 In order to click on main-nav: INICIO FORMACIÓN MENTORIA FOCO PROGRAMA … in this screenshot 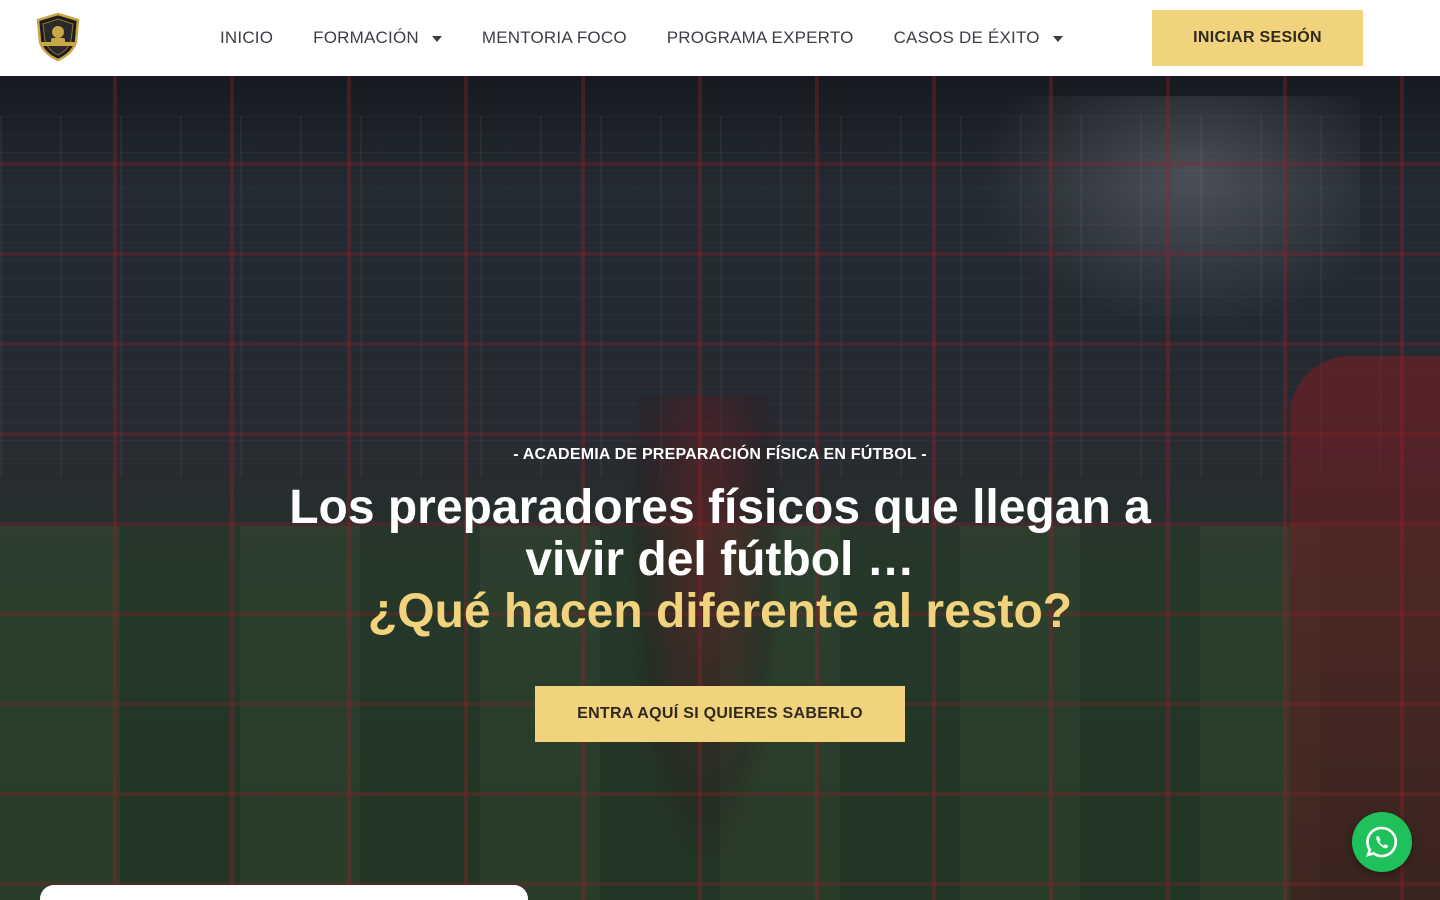, I will do `click(641, 38)`.